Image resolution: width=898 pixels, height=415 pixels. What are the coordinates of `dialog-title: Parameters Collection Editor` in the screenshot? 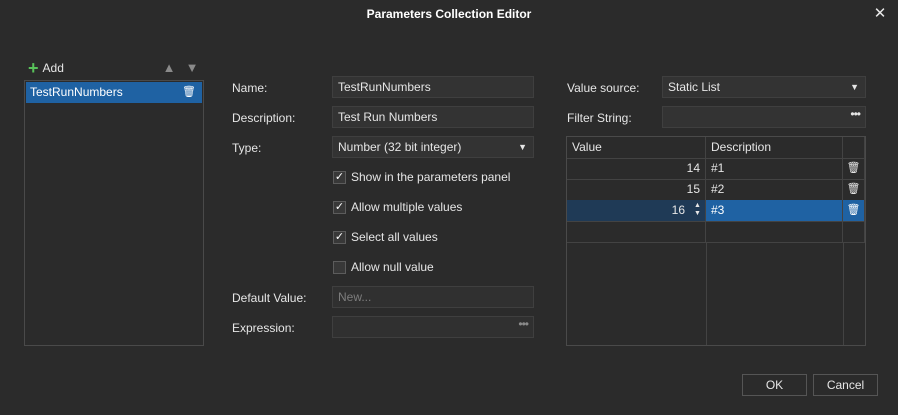 It's located at (449, 14).